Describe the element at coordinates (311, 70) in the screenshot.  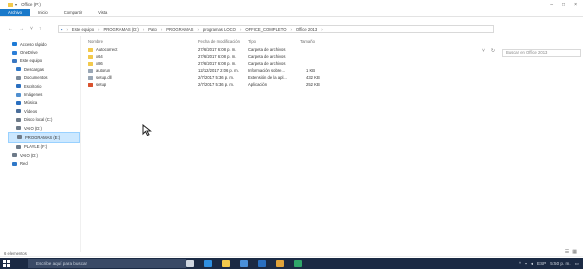
I see `file-size: 1 KB` at that location.